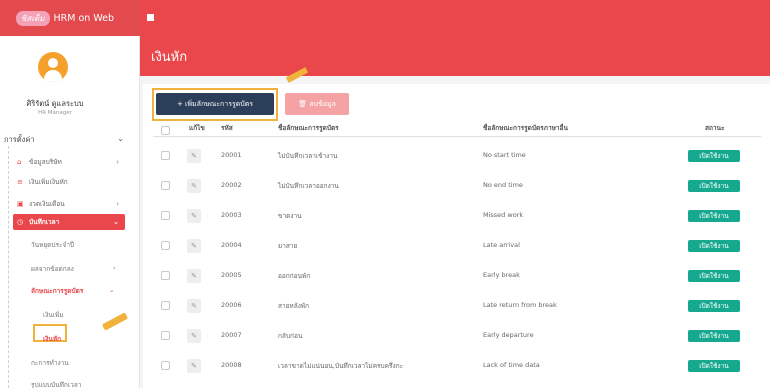  What do you see at coordinates (501, 275) in the screenshot?
I see `cell-name-other: Early break` at bounding box center [501, 275].